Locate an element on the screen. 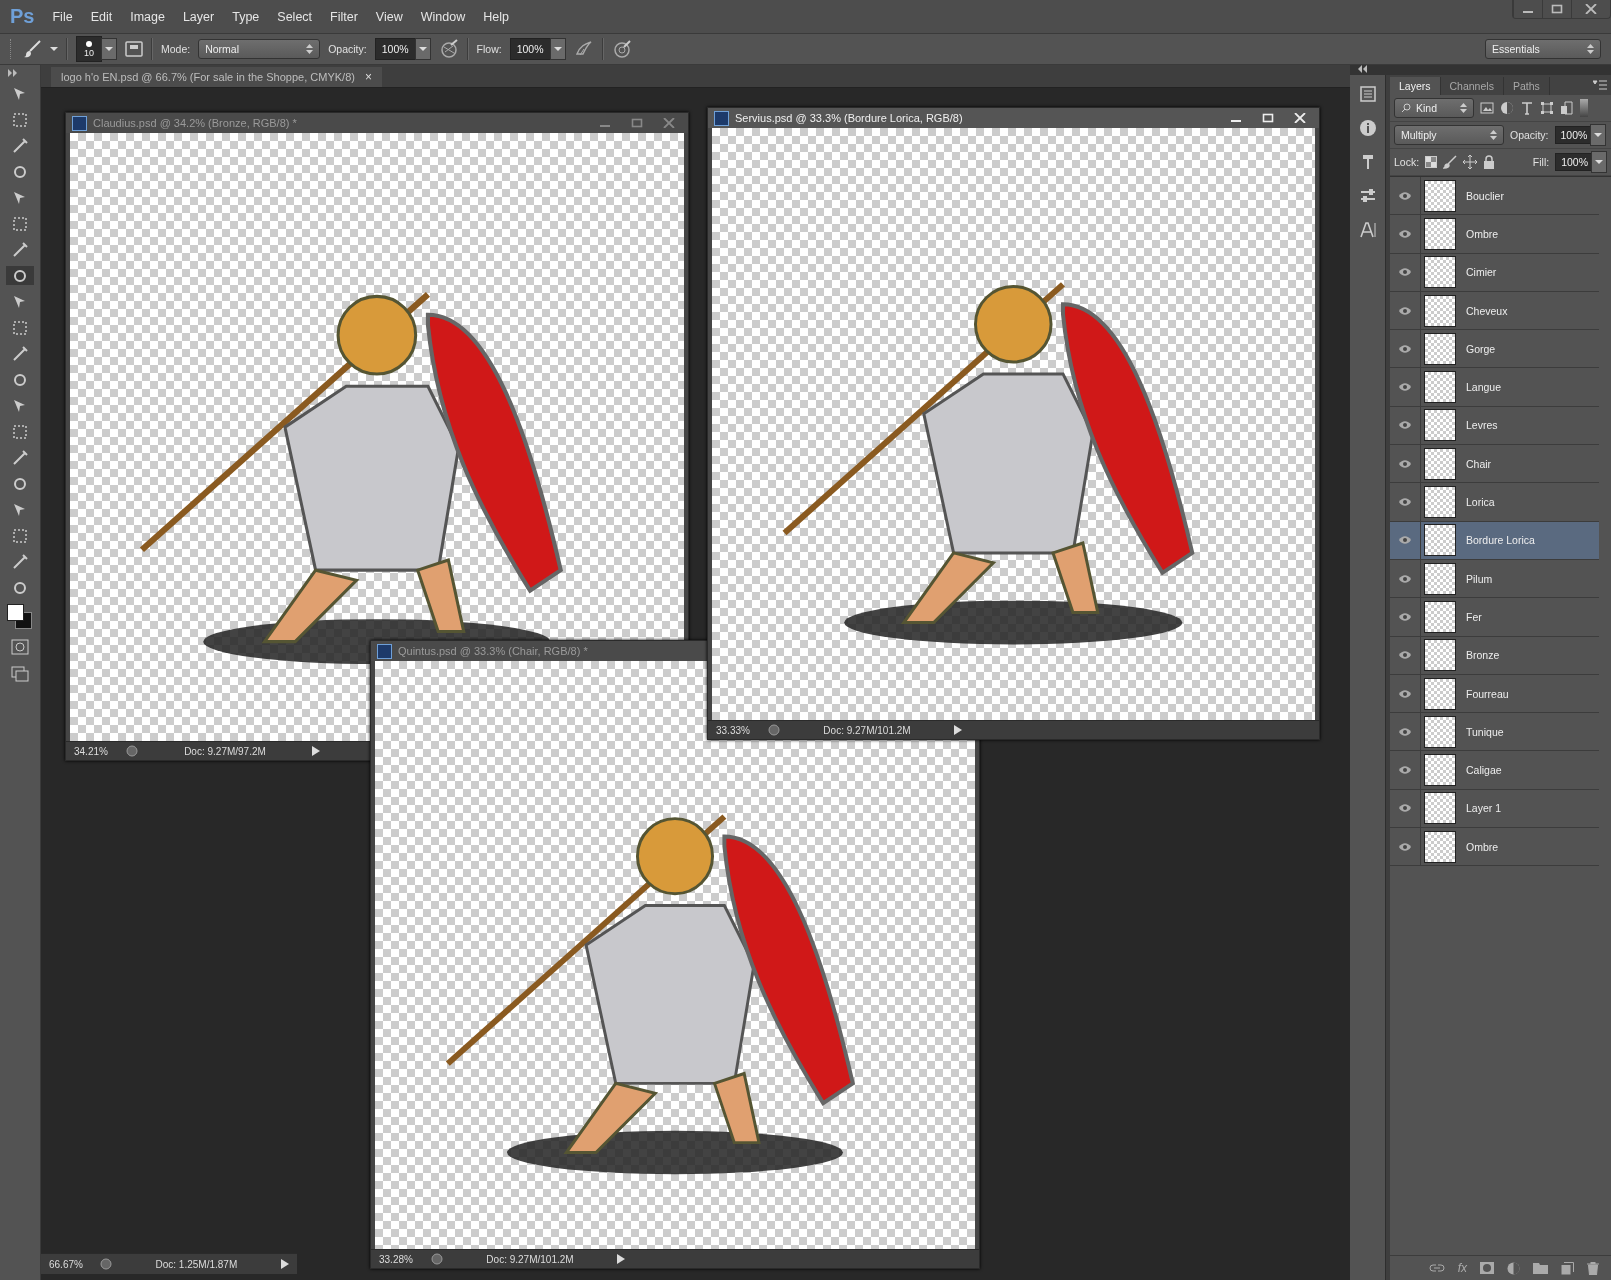 The height and width of the screenshot is (1280, 1611). layer-row: Bordure Lorica is located at coordinates (1494, 540).